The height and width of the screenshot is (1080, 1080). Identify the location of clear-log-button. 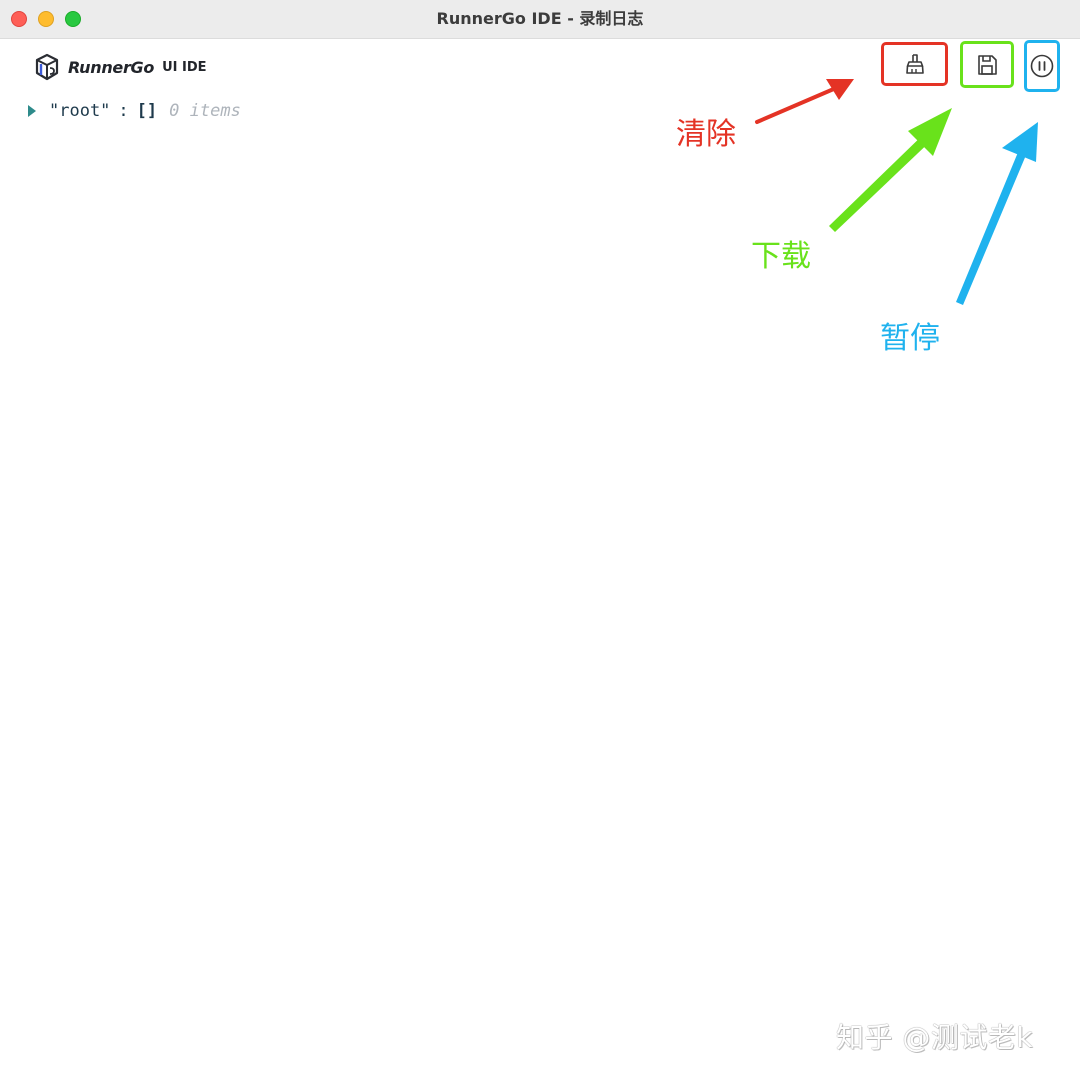
(914, 64).